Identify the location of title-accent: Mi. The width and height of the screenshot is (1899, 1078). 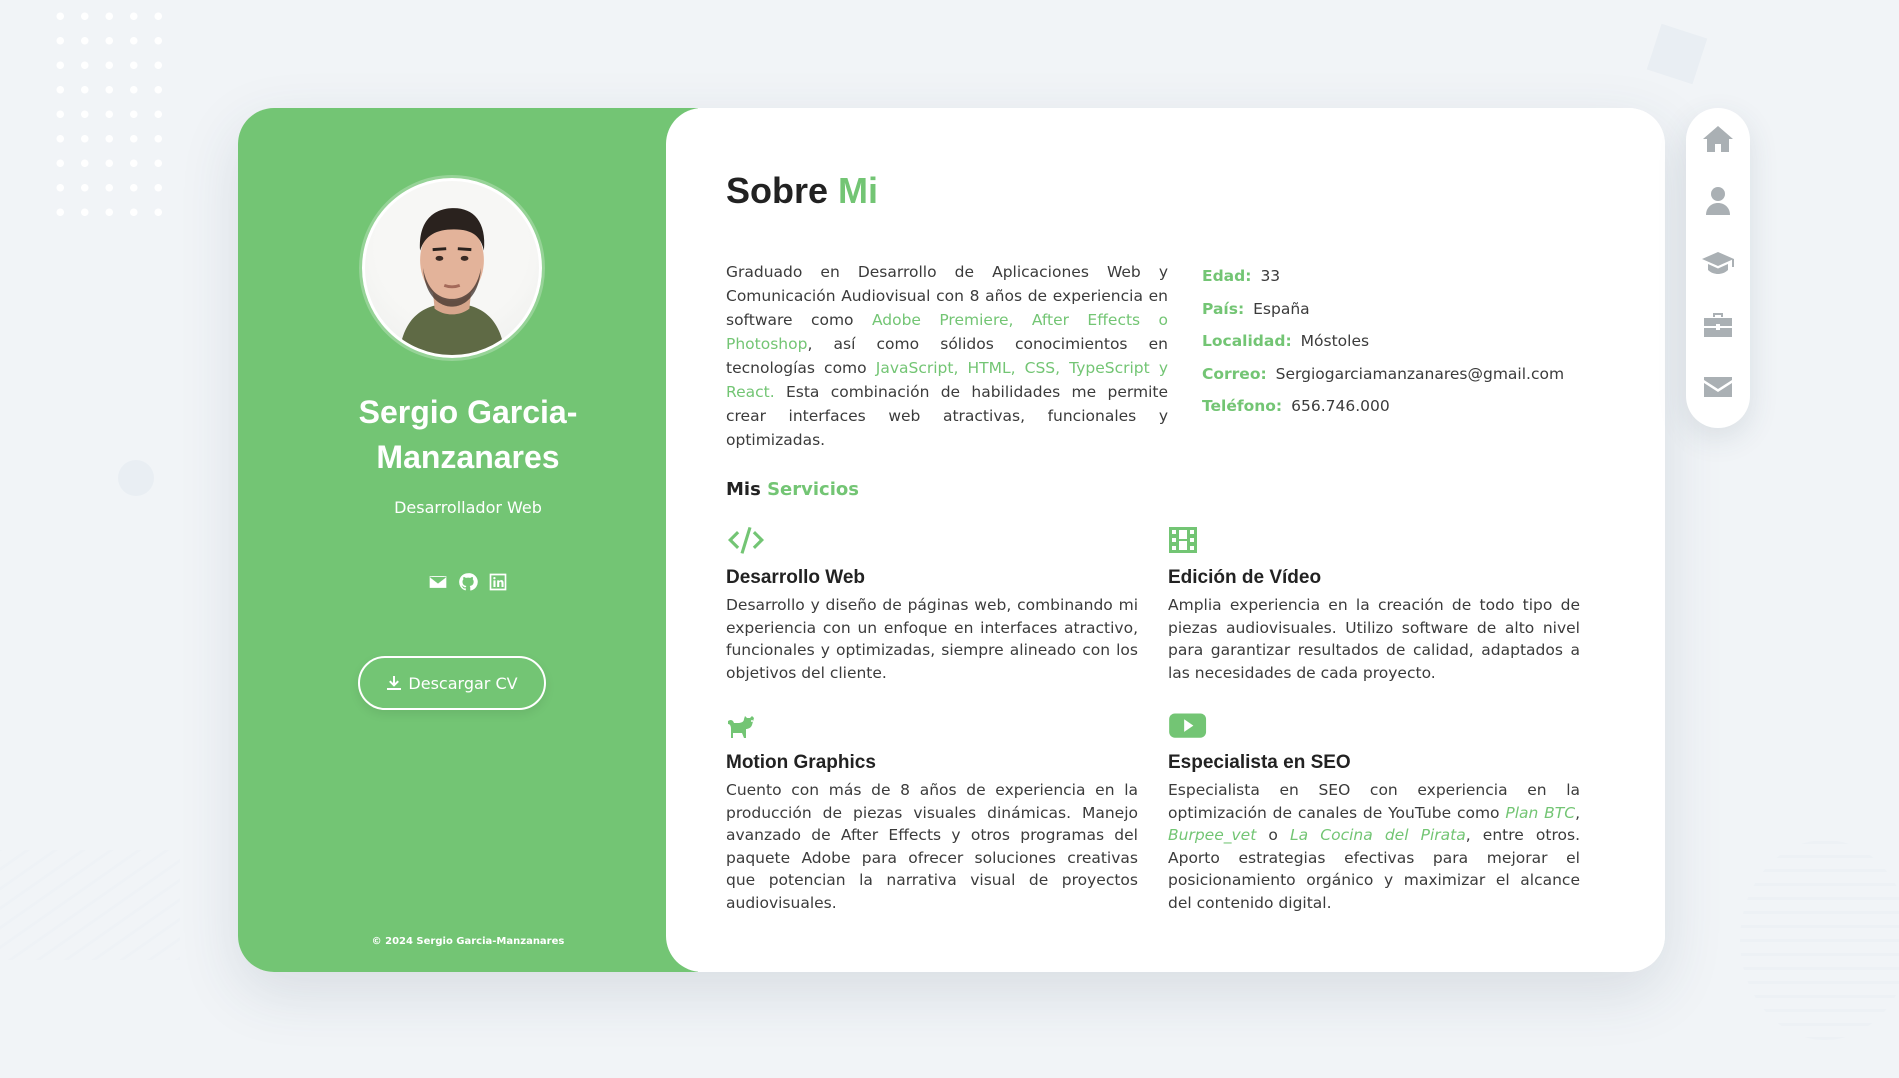
(858, 190).